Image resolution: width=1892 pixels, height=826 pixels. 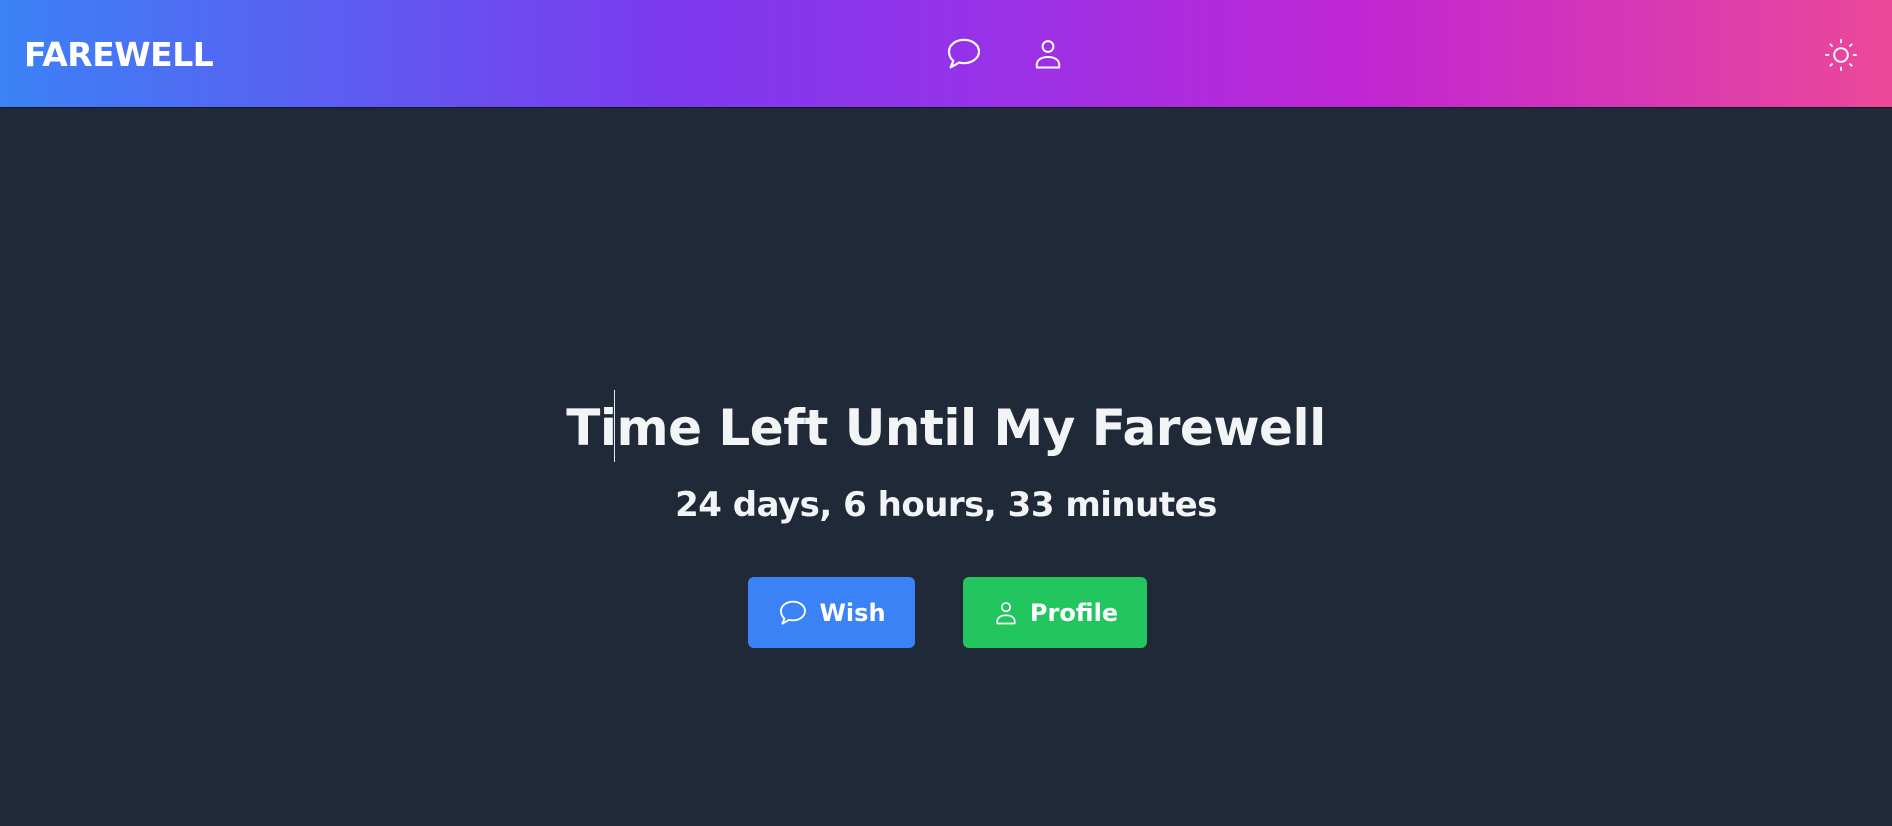 I want to click on brand-logo-text: FAREWELL, so click(x=119, y=55).